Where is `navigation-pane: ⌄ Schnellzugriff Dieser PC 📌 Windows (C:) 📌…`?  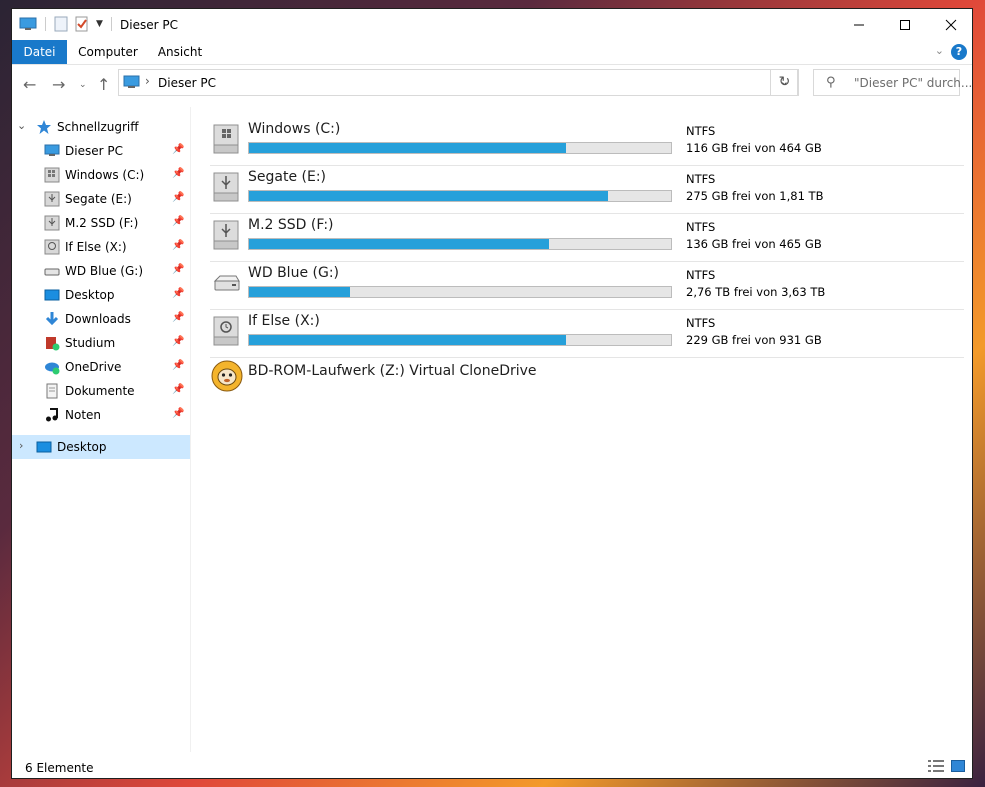 navigation-pane: ⌄ Schnellzugriff Dieser PC 📌 Windows (C:) 📌… is located at coordinates (101, 429).